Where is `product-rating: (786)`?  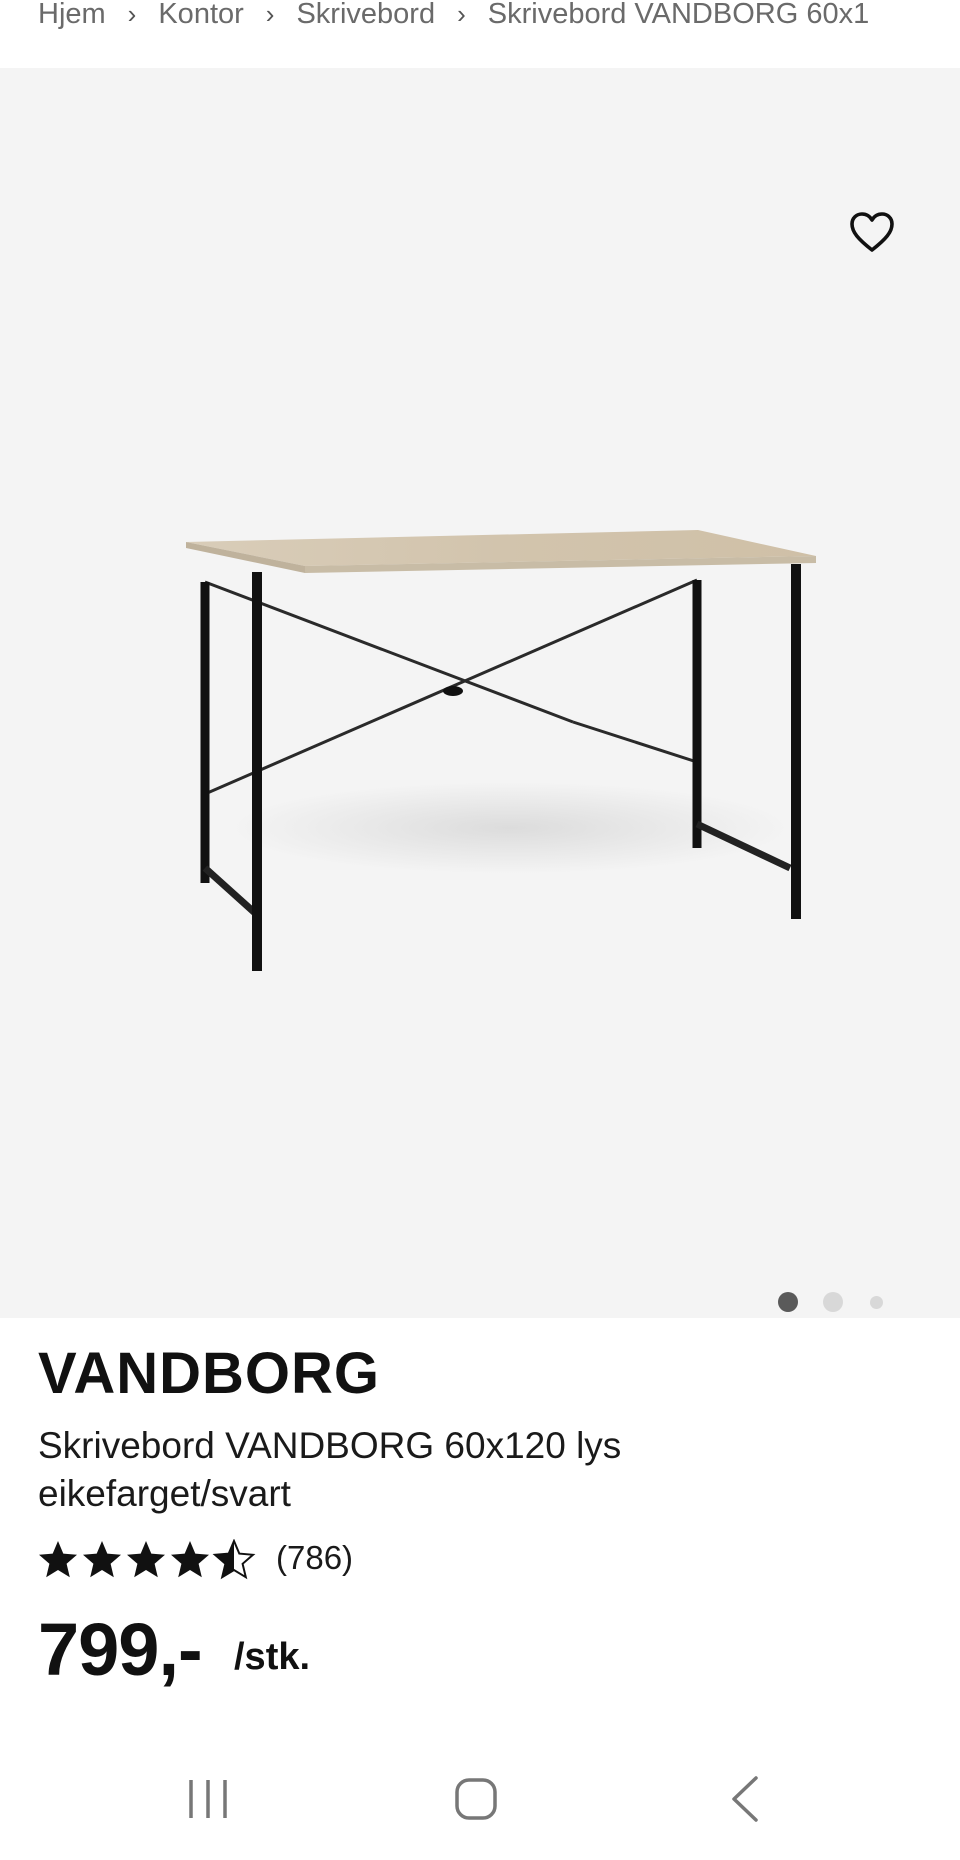 product-rating: (786) is located at coordinates (238, 1560).